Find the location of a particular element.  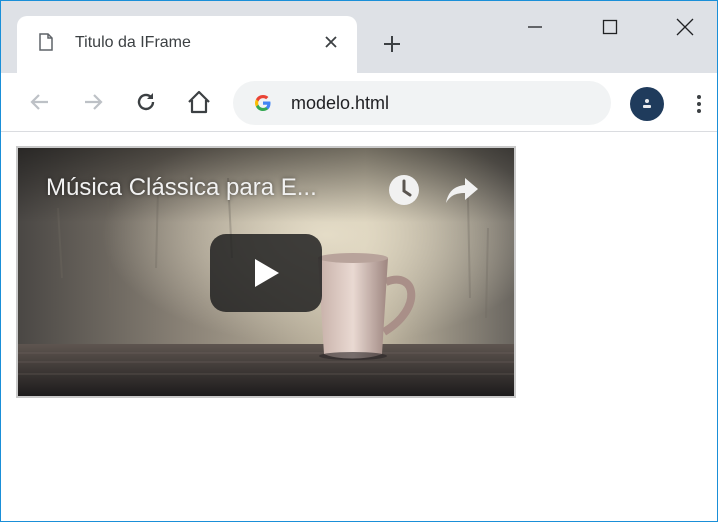

share-button is located at coordinates (462, 190).